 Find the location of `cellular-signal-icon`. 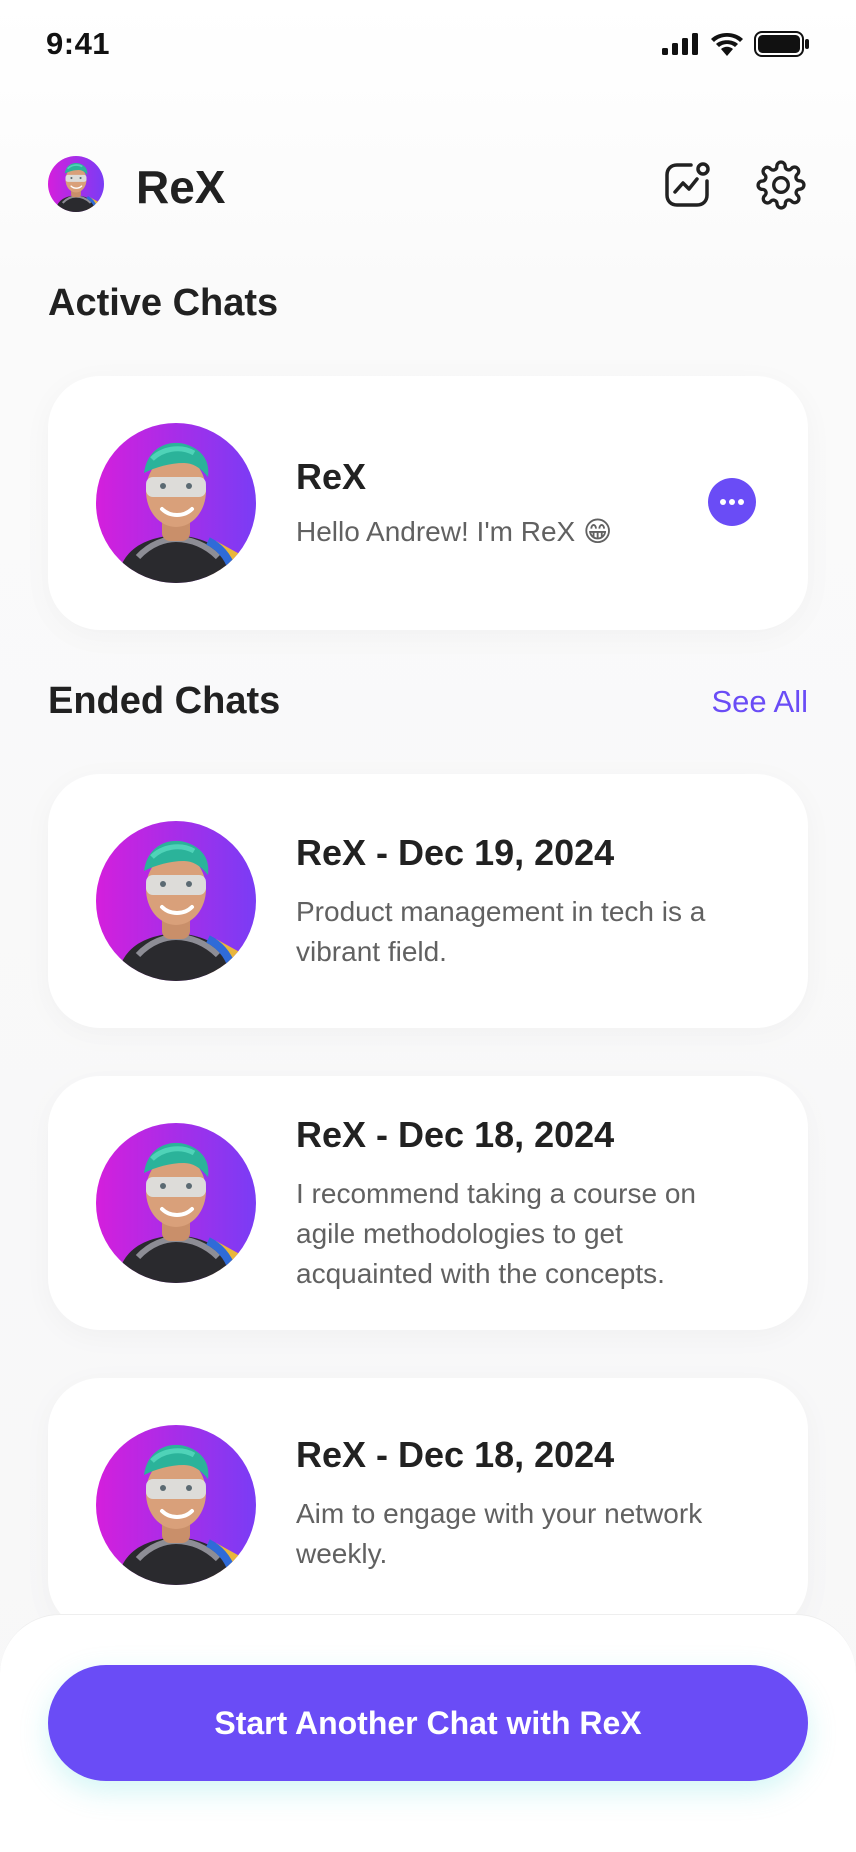

cellular-signal-icon is located at coordinates (680, 44).